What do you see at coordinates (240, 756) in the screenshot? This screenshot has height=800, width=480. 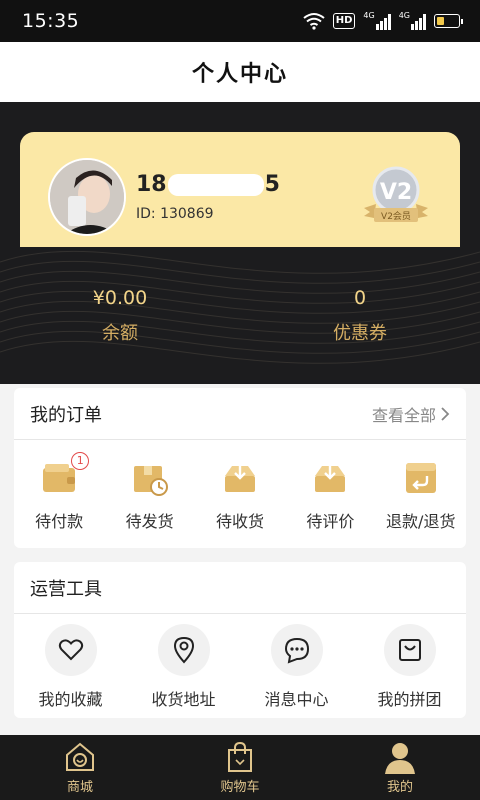 I see `cart-icon` at bounding box center [240, 756].